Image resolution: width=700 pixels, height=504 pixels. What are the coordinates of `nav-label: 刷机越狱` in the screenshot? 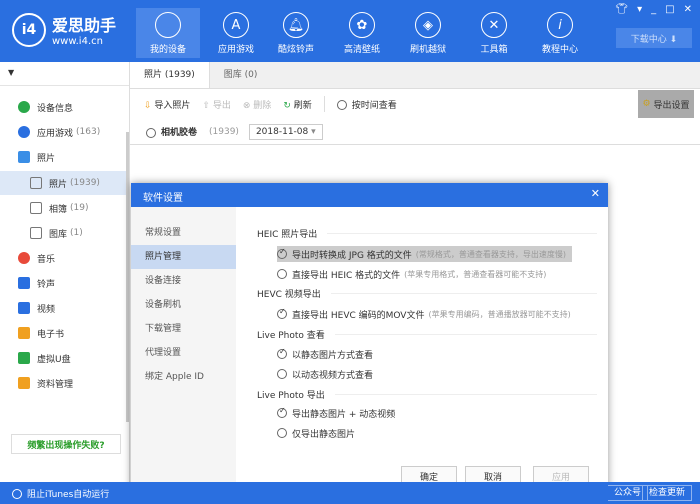 It's located at (427, 50).